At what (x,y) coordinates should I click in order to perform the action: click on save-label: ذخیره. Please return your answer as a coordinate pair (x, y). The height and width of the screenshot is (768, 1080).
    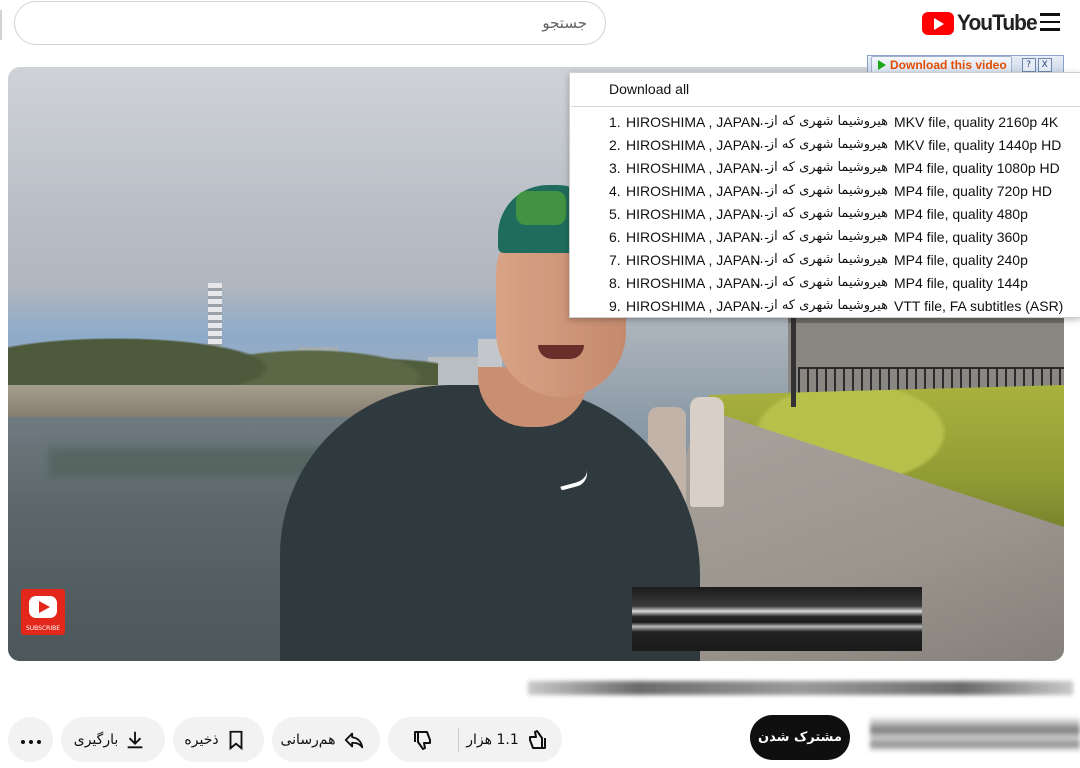
    Looking at the image, I should click on (201, 739).